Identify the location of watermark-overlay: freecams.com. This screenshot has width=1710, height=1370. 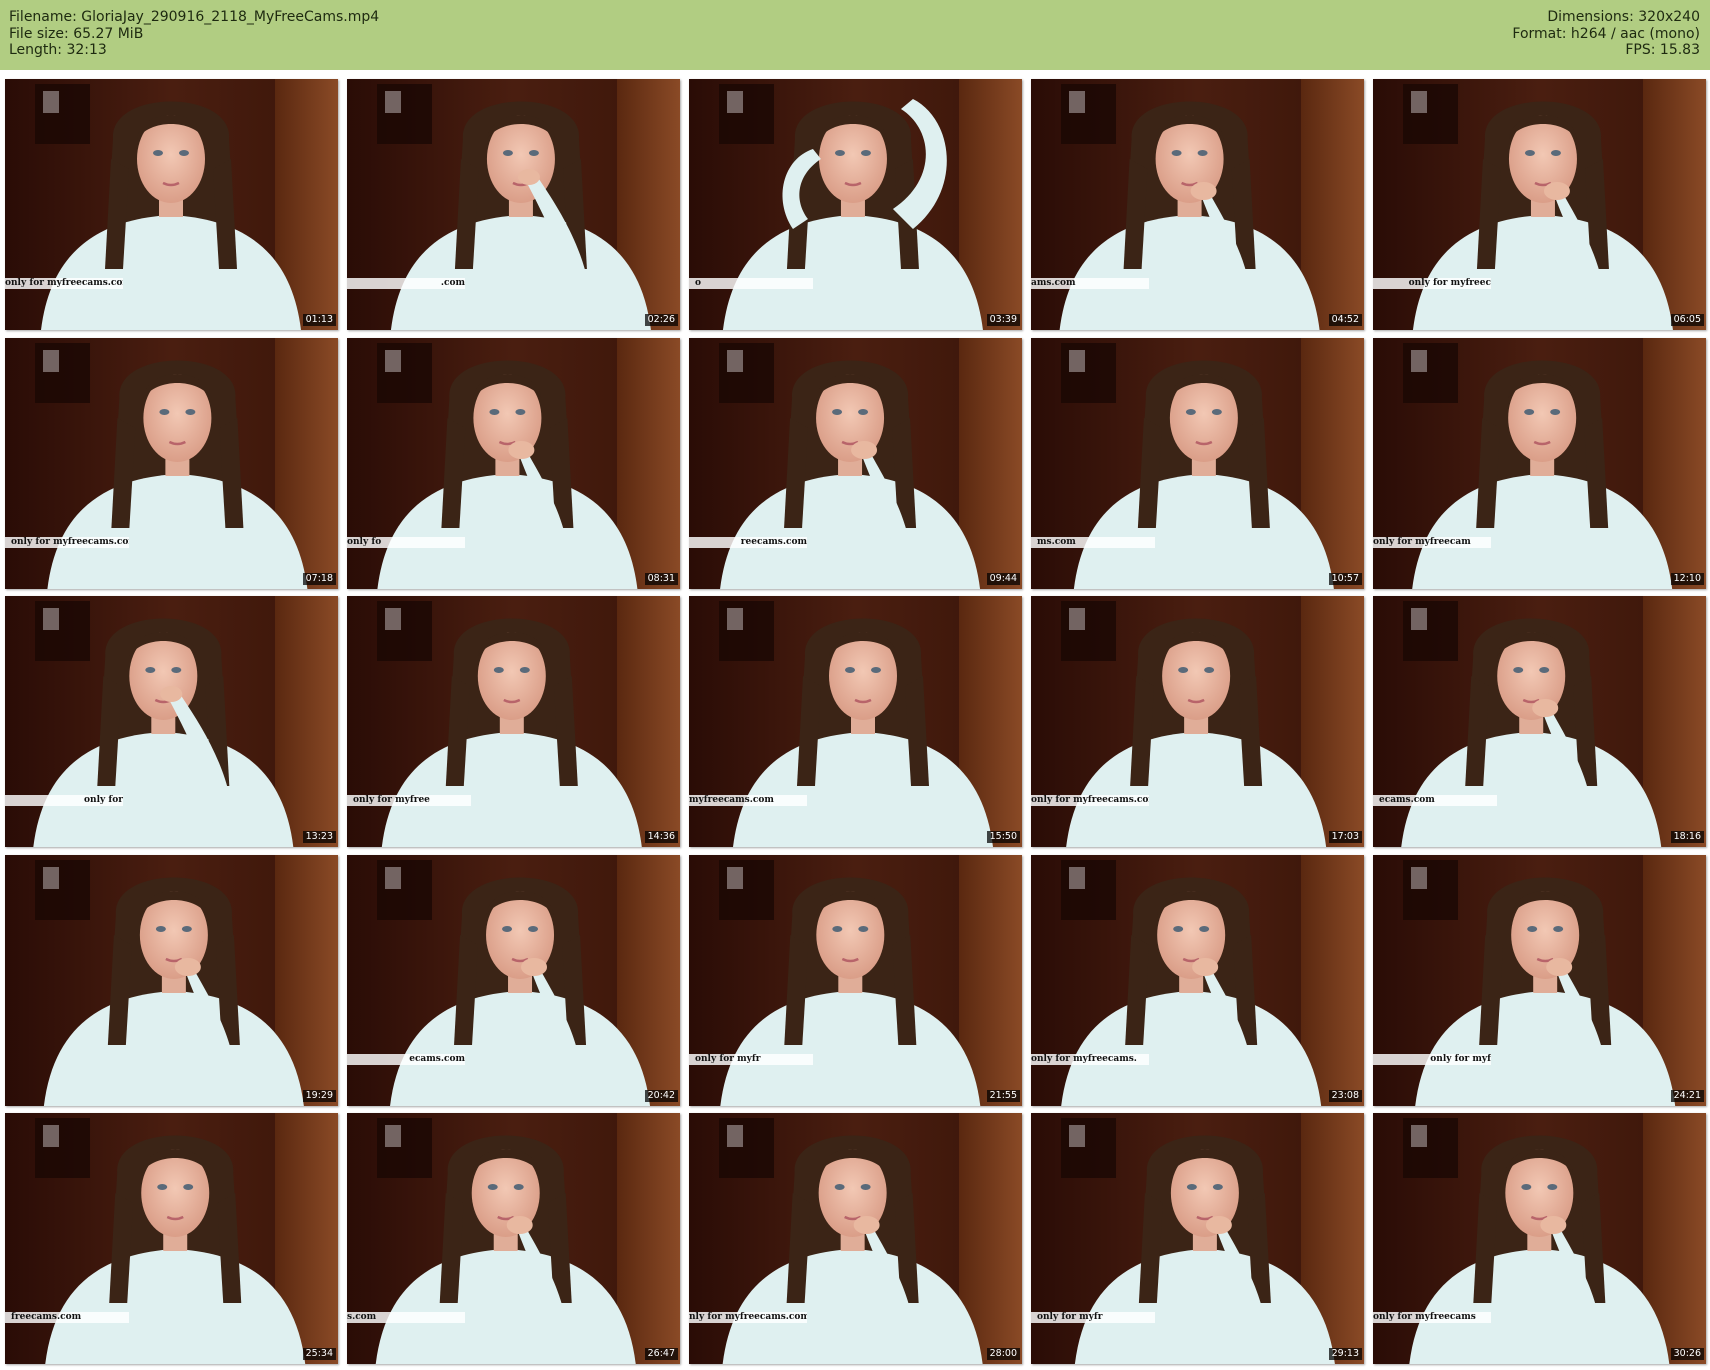
(67, 1317).